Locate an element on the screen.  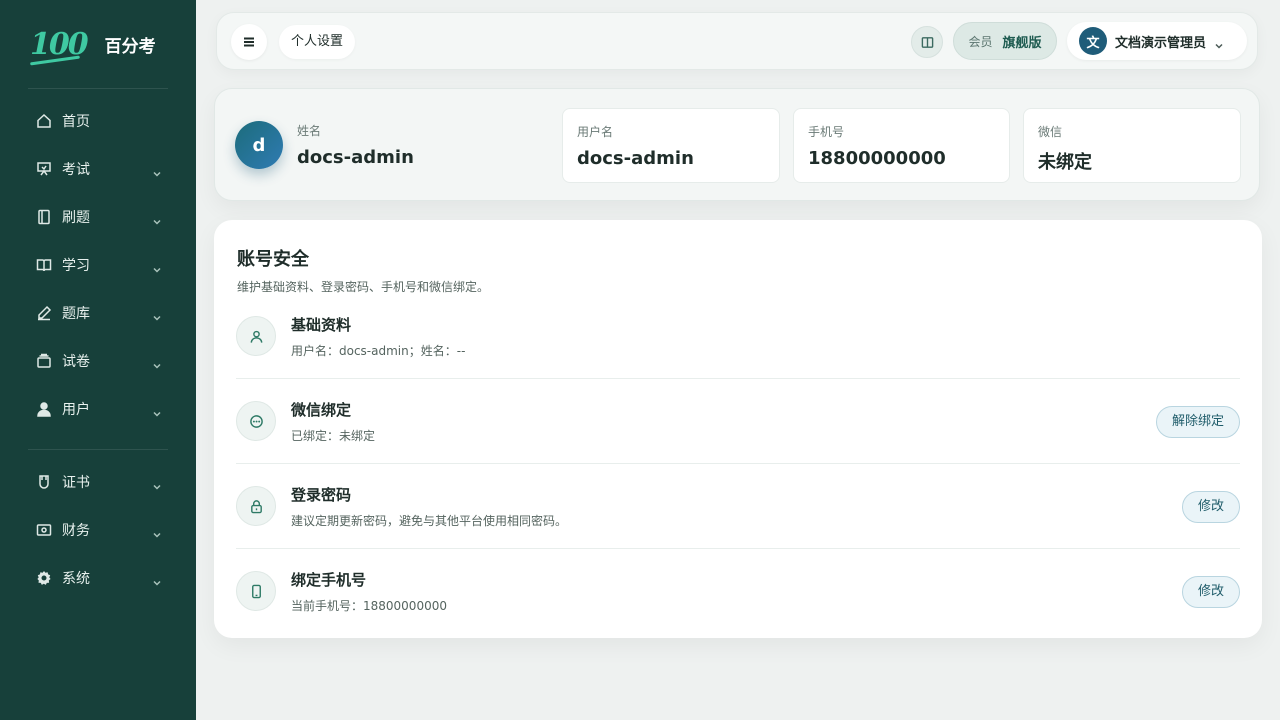
avatar: 文 is located at coordinates (1093, 41).